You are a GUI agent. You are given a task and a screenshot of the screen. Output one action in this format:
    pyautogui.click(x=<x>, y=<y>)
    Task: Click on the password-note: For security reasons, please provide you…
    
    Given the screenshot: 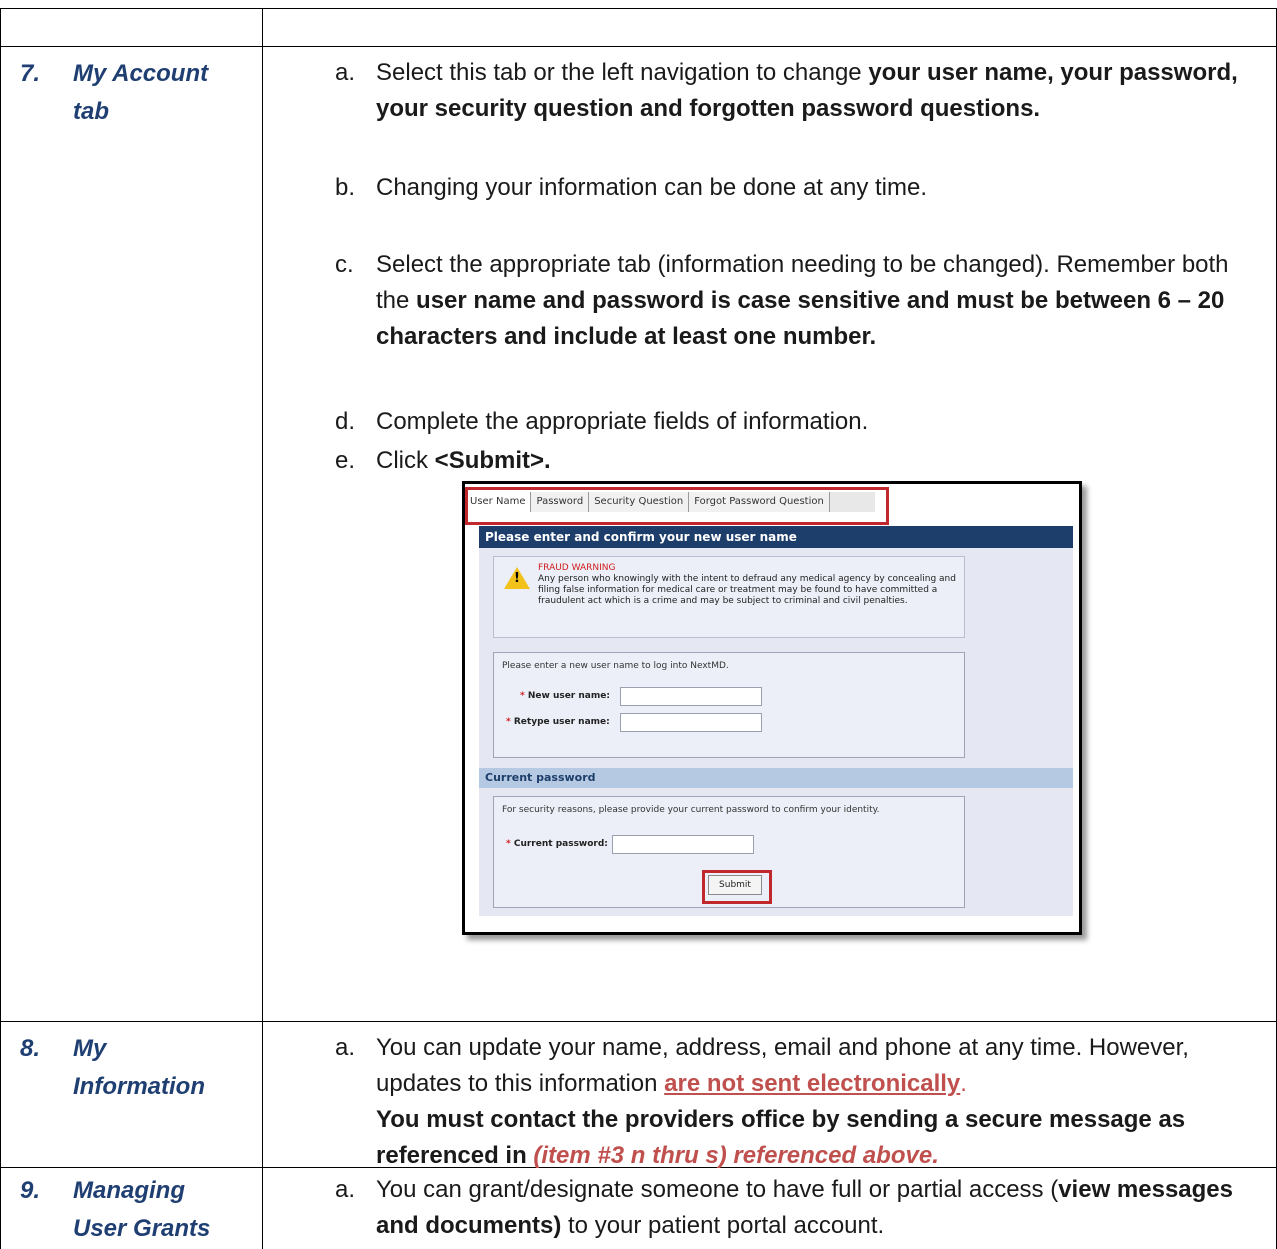 What is the action you would take?
    pyautogui.click(x=691, y=810)
    